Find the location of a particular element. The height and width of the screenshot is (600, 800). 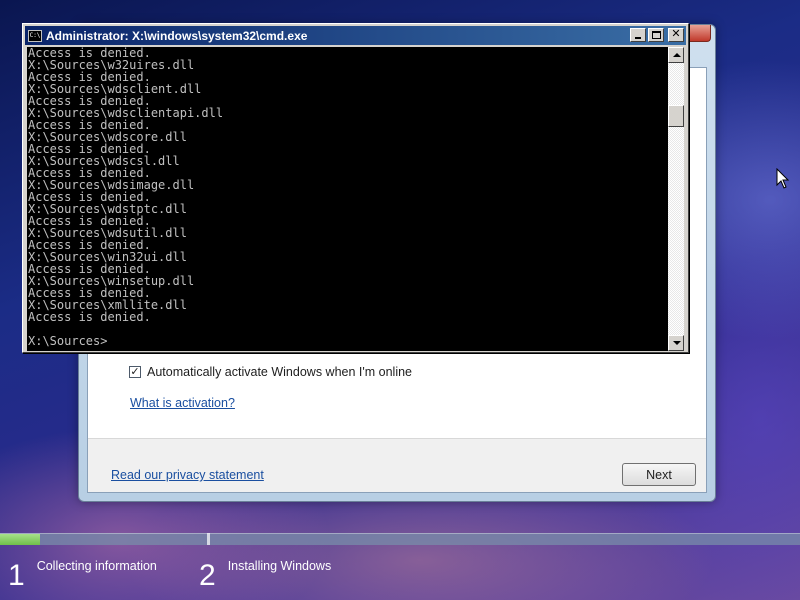

arrow-up-icon is located at coordinates (677, 55).